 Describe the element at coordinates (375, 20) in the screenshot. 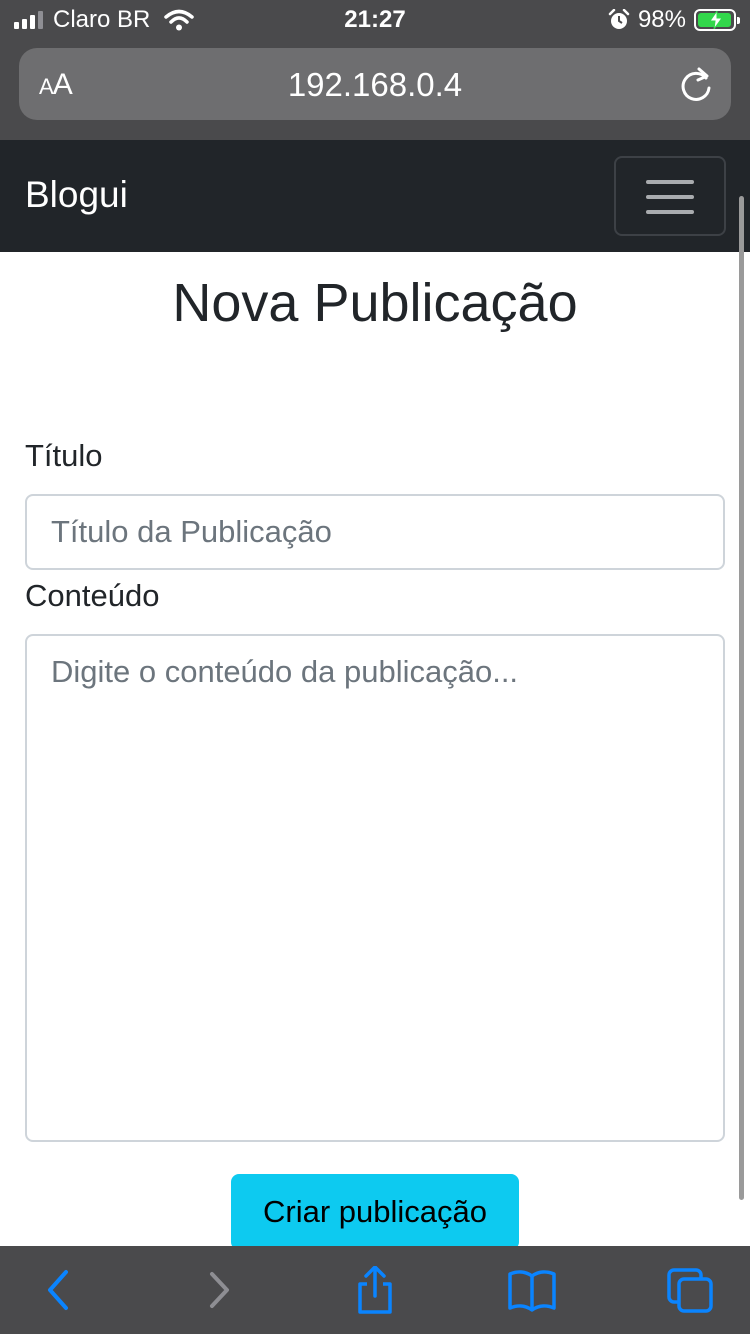

I see `status-bar: Claro BR 21:27 98%` at that location.